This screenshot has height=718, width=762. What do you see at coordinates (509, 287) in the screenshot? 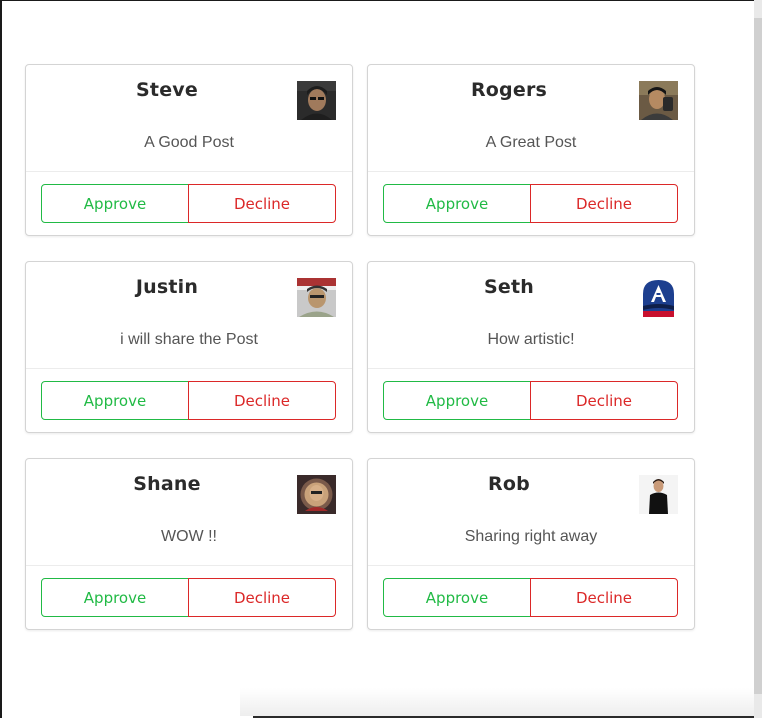
I see `card-user-name: Seth` at bounding box center [509, 287].